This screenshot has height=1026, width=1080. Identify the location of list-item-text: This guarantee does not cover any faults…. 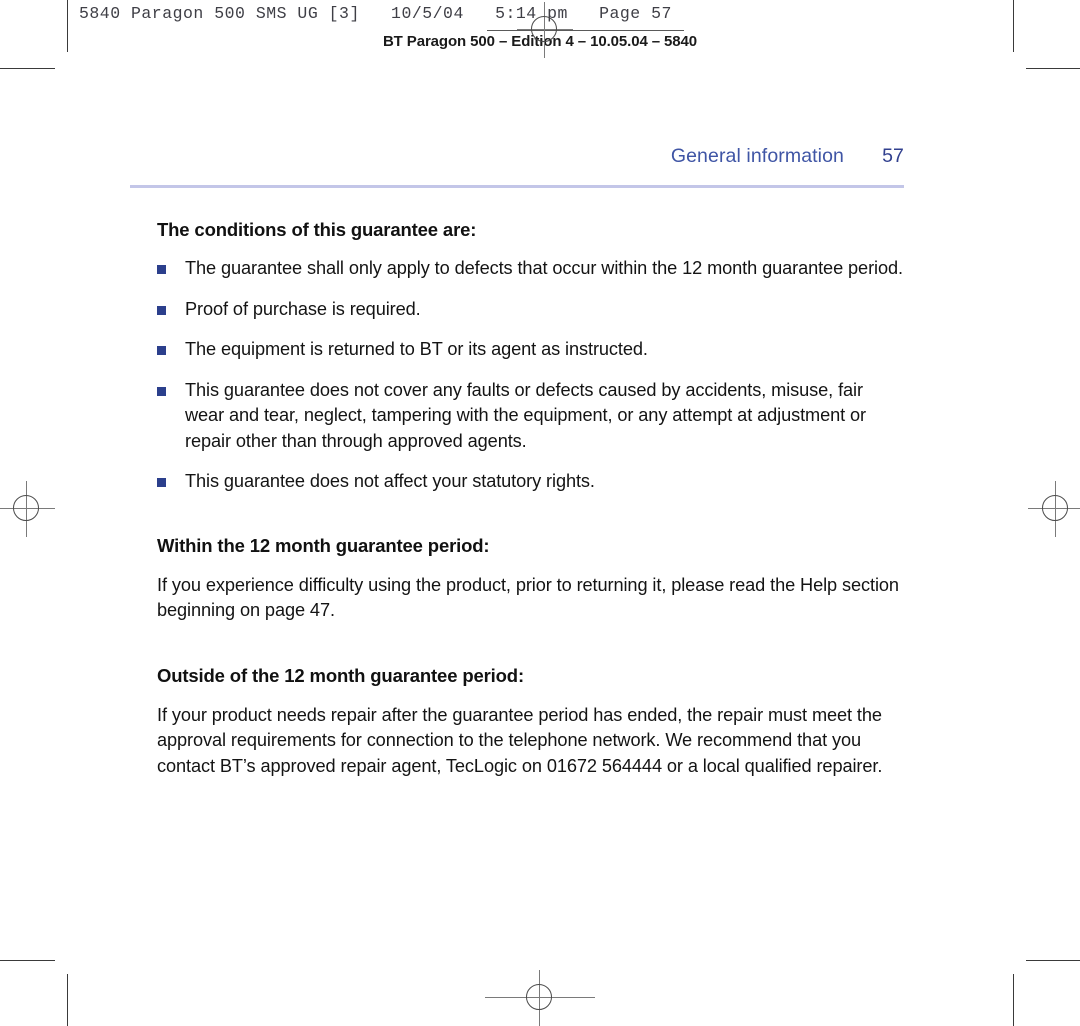
(525, 415).